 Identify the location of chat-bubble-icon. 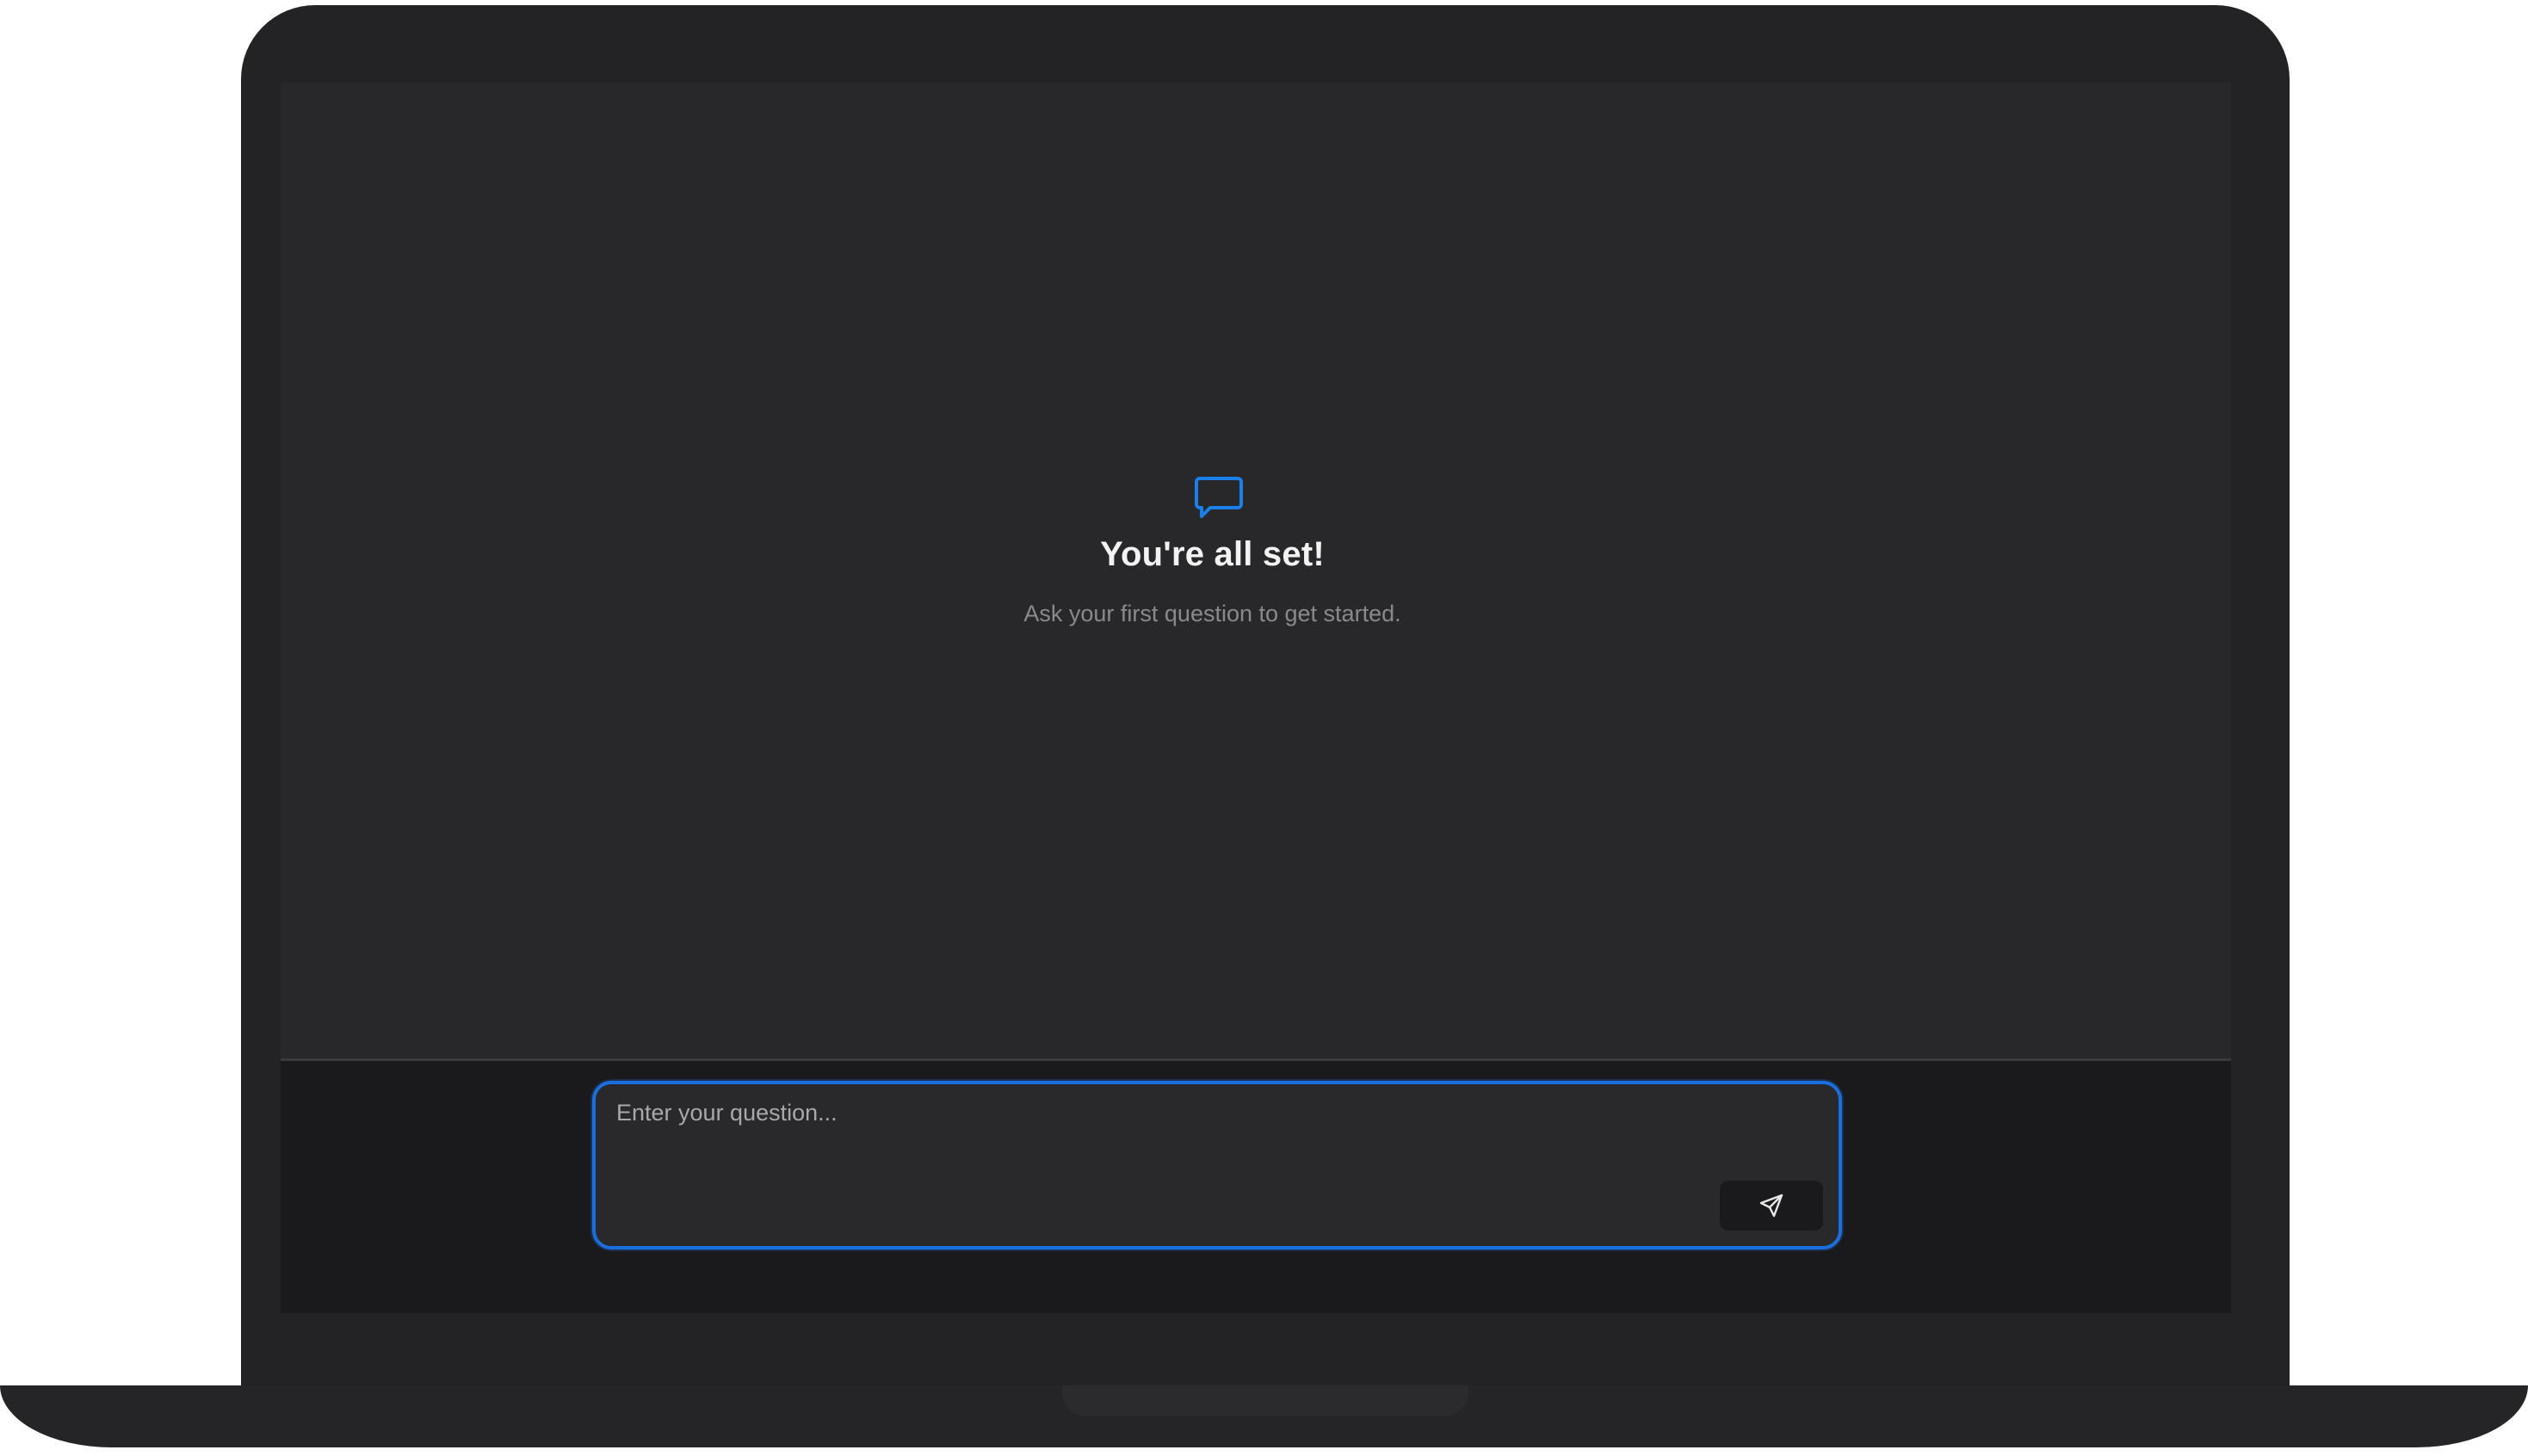
(1219, 498).